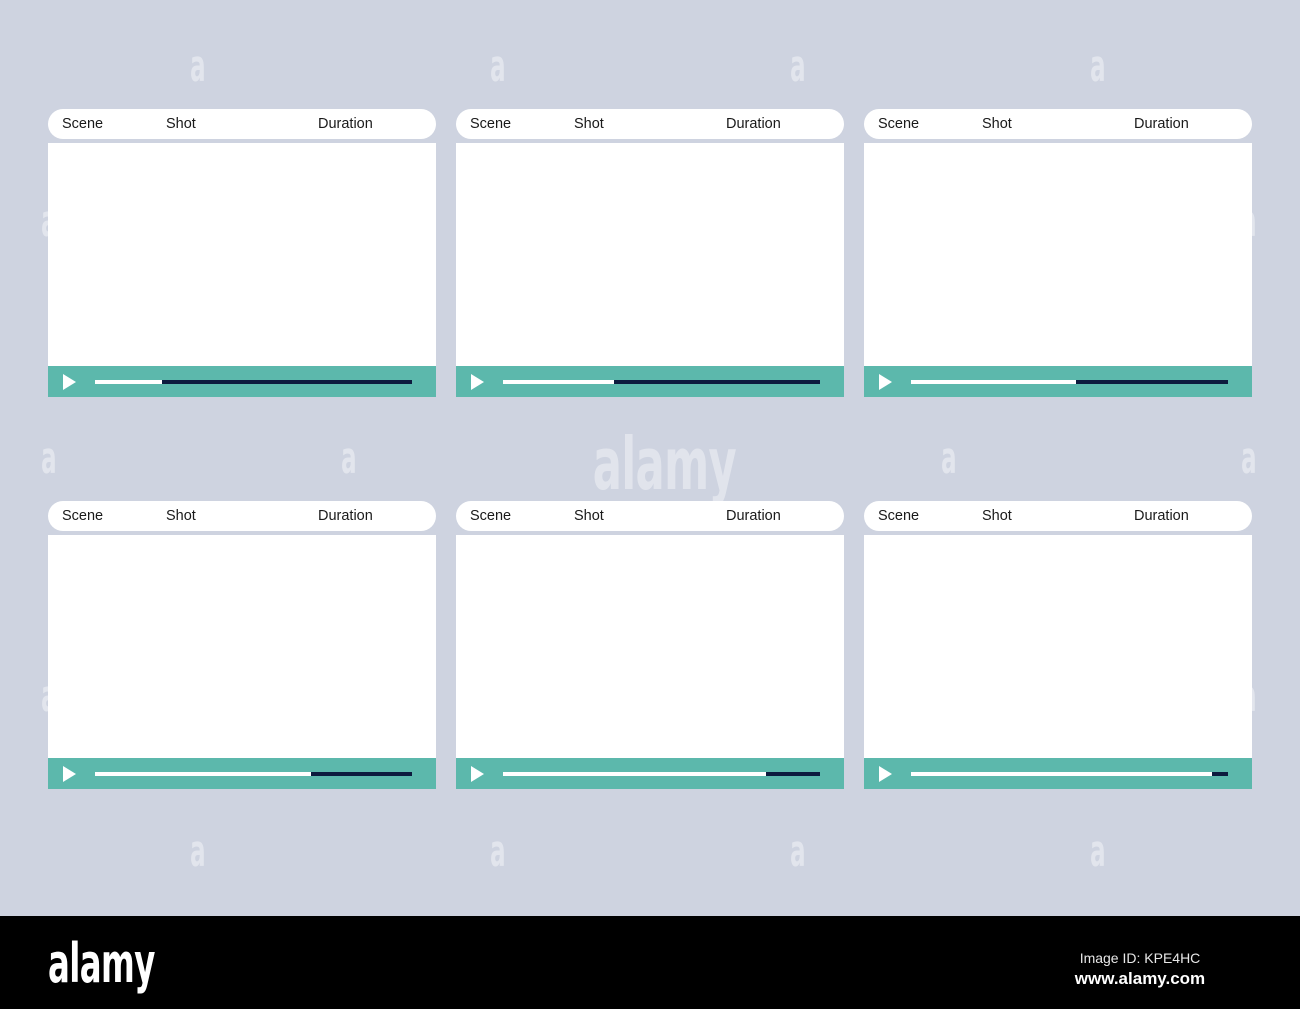 Image resolution: width=1300 pixels, height=1009 pixels. Describe the element at coordinates (1140, 958) in the screenshot. I see `image-id-label: Image ID: KPE4HC` at that location.